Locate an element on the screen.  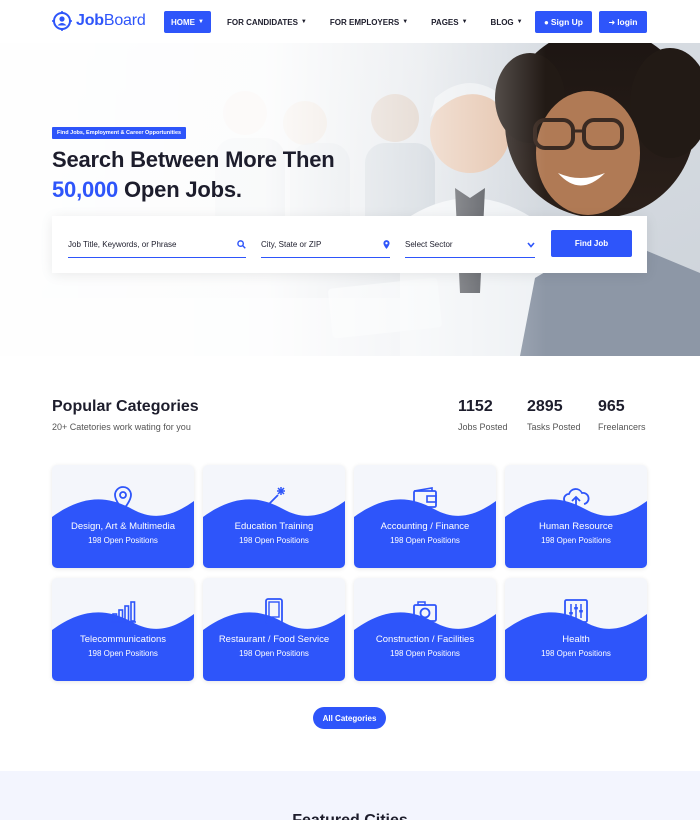
location-pin-icon is located at coordinates (123, 499).